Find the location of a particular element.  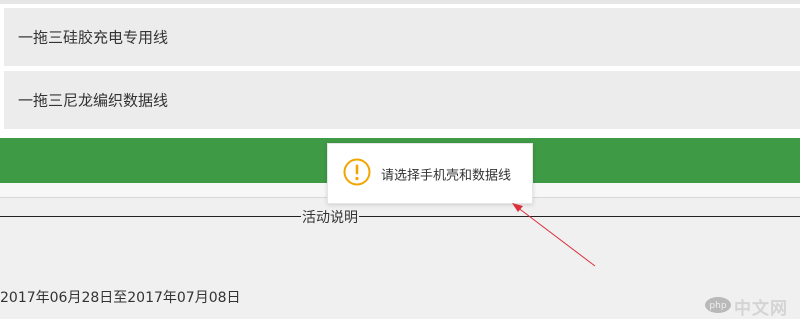

spacer is located at coordinates (400, 133).